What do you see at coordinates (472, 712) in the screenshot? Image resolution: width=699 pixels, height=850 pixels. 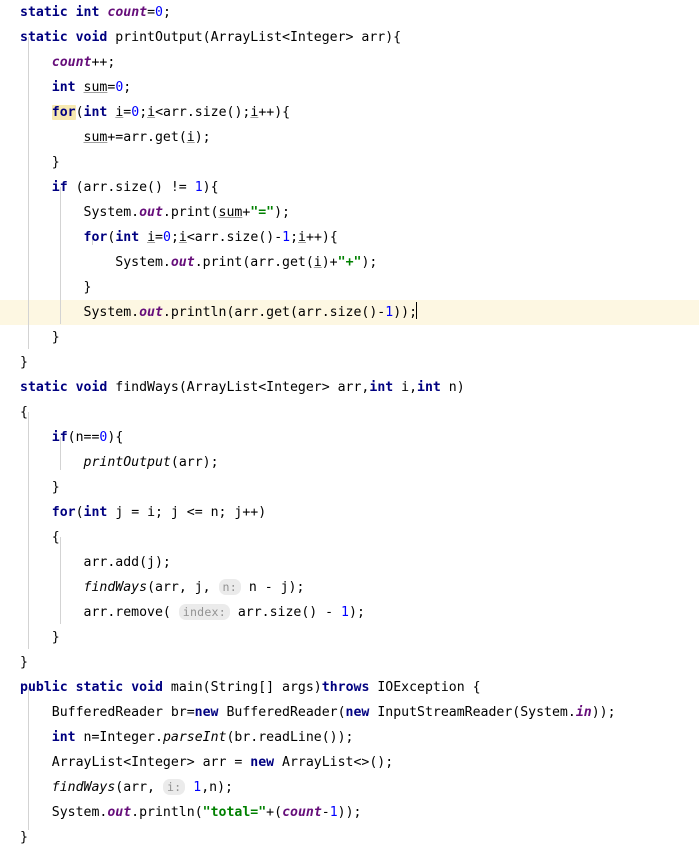 I see `code-token: InputStreamReader(System.` at bounding box center [472, 712].